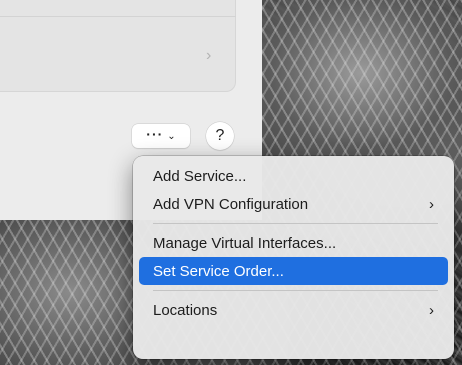 The image size is (462, 365). What do you see at coordinates (118, 16) in the screenshot?
I see `panel-divider` at bounding box center [118, 16].